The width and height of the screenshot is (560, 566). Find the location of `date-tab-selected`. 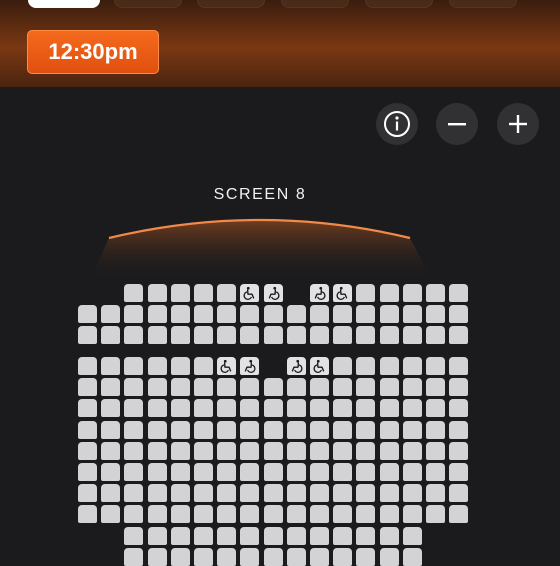

date-tab-selected is located at coordinates (64, 4).